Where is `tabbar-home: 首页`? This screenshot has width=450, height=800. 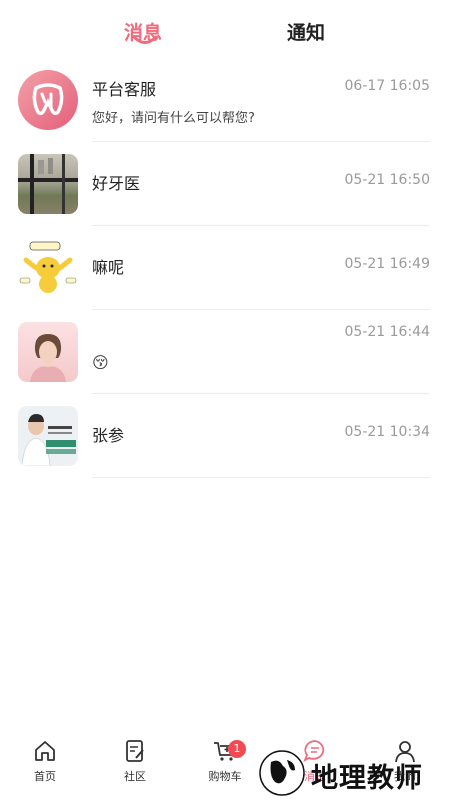
tabbar-home: 首页 is located at coordinates (45, 761).